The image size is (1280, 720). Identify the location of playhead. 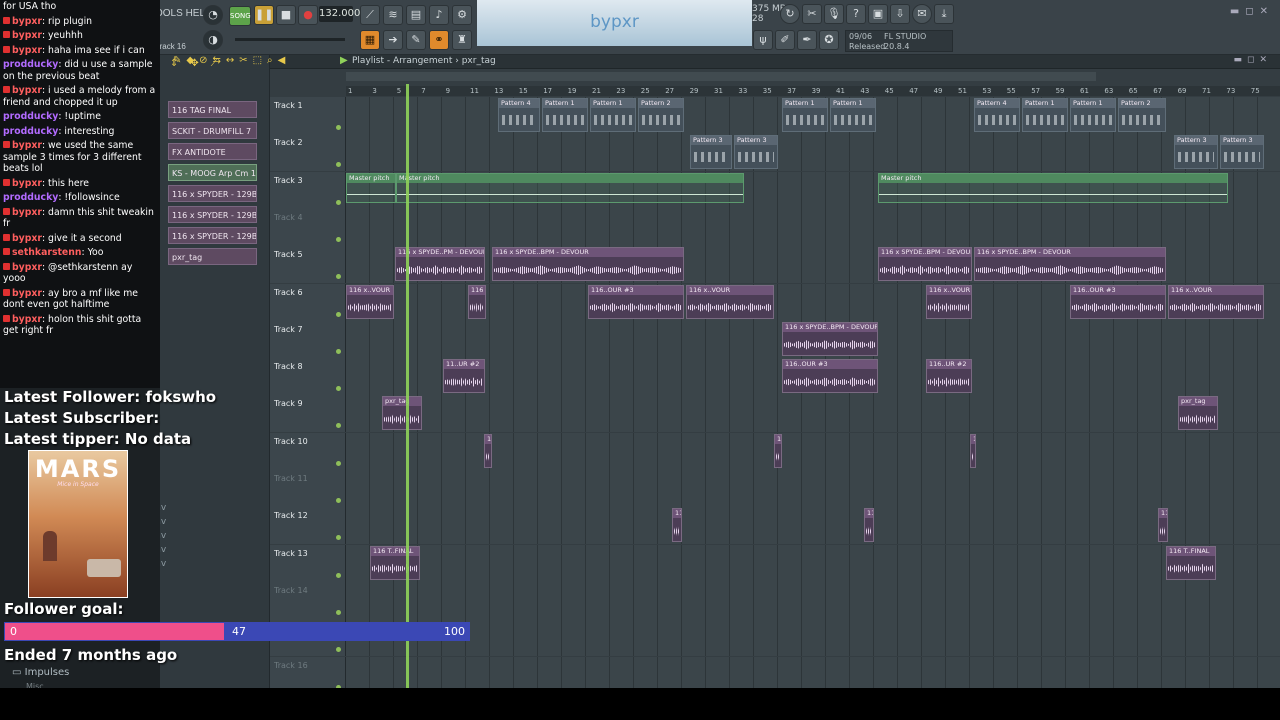
(407, 386).